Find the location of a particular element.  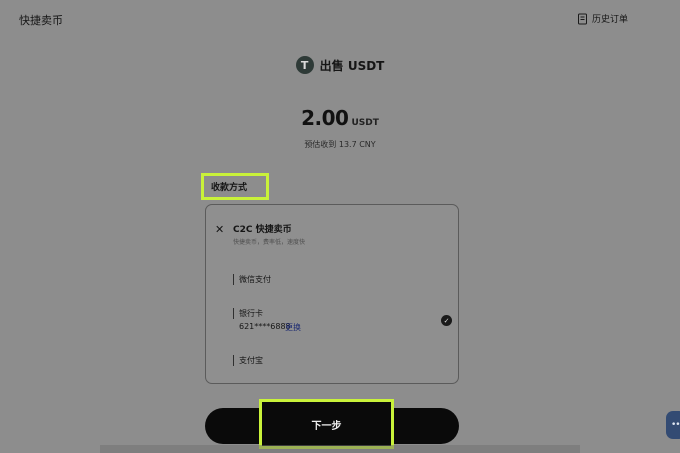

history-orders-button: 历史订单 is located at coordinates (602, 18).